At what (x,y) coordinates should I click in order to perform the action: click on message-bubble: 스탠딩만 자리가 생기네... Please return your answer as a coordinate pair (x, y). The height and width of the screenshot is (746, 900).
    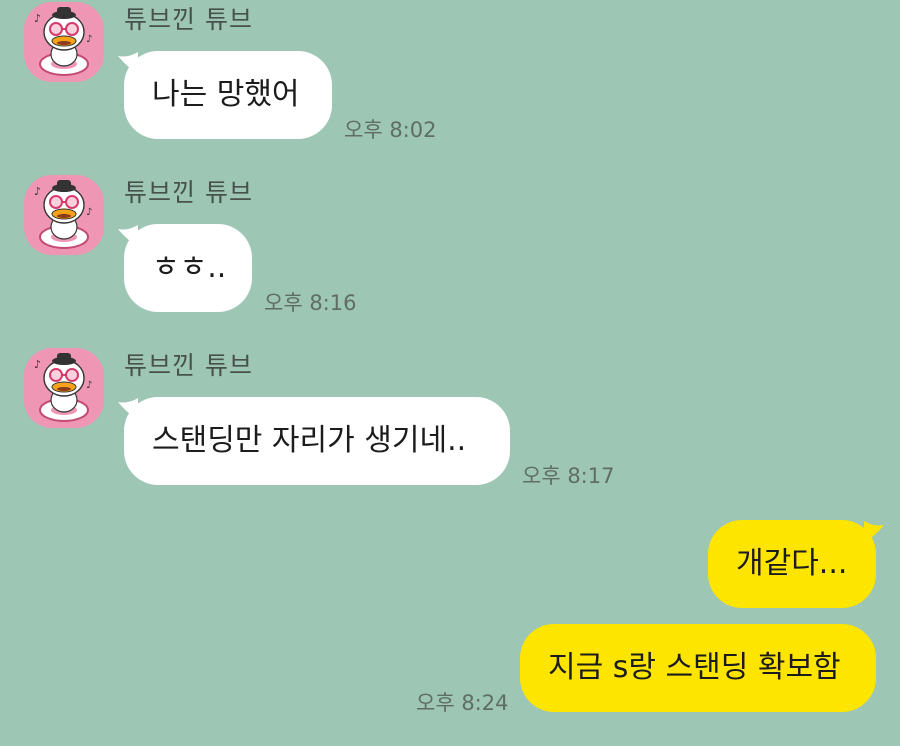
    Looking at the image, I should click on (317, 441).